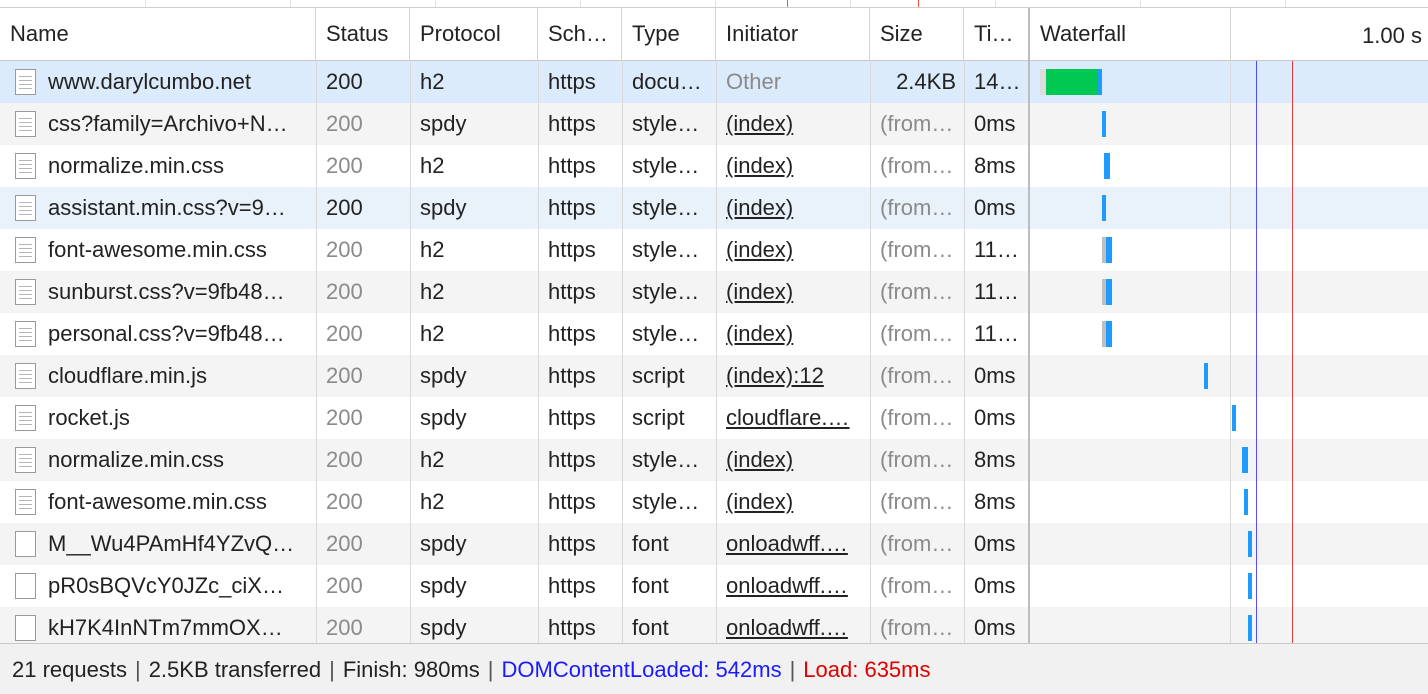  What do you see at coordinates (127, 375) in the screenshot?
I see `cell-name: cloudflare.min.js` at bounding box center [127, 375].